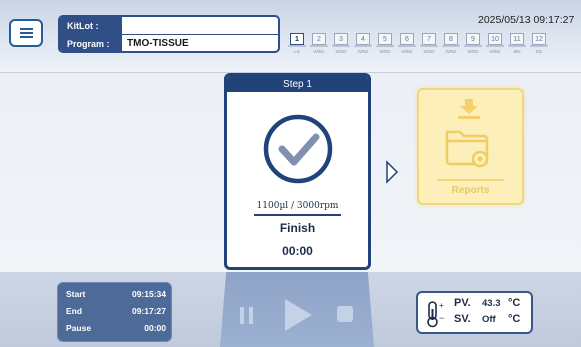 The image size is (581, 347). I want to click on station-3: 3, so click(341, 39).